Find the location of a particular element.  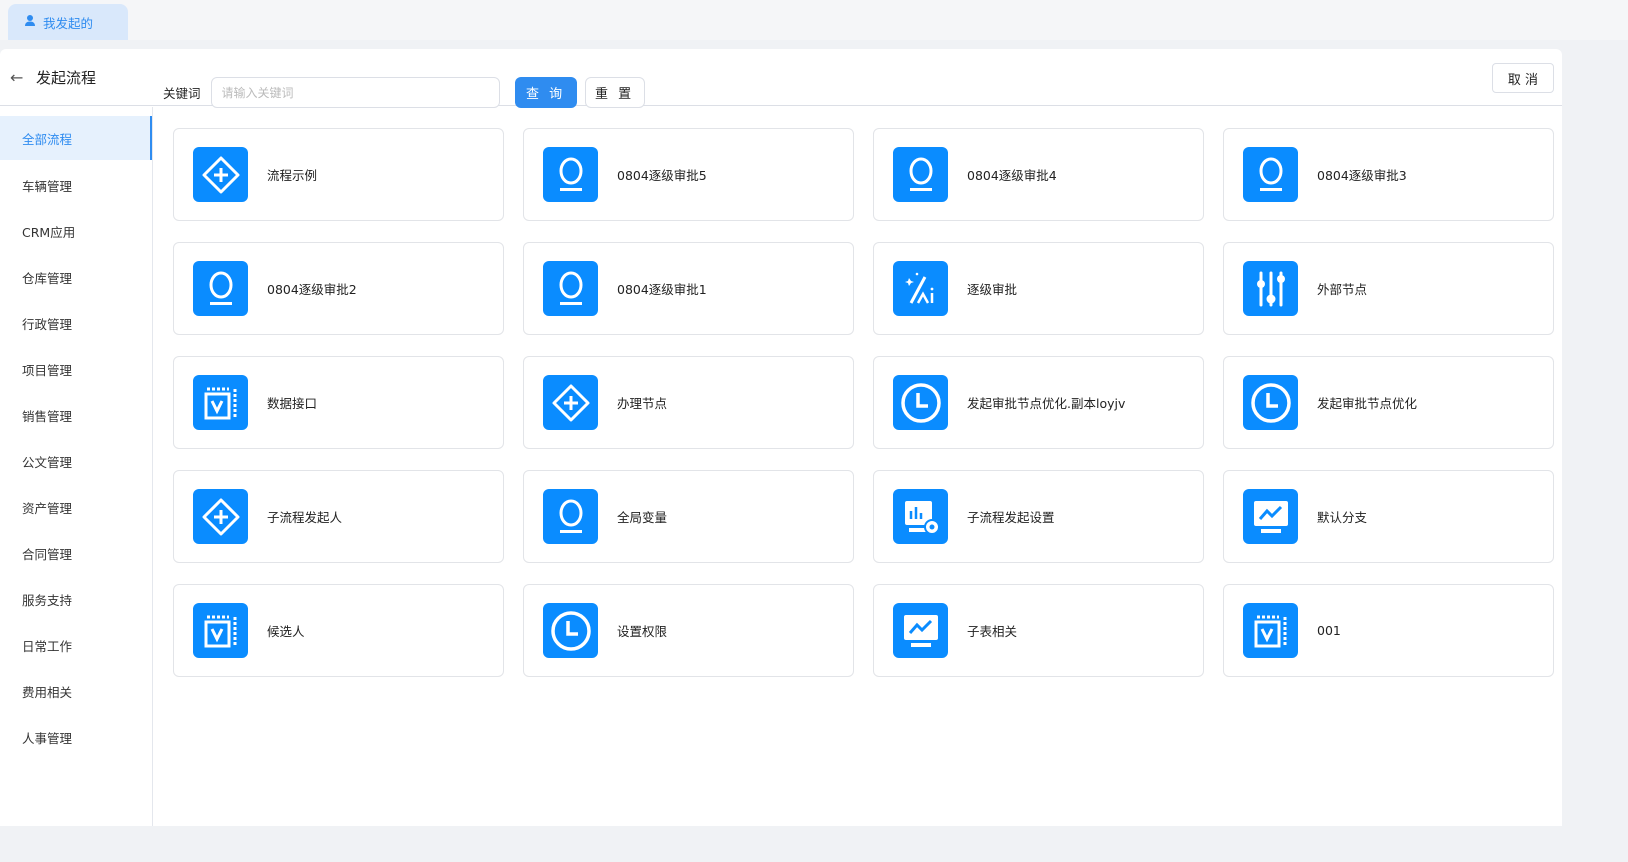

process-card: 全局变量 is located at coordinates (688, 516).